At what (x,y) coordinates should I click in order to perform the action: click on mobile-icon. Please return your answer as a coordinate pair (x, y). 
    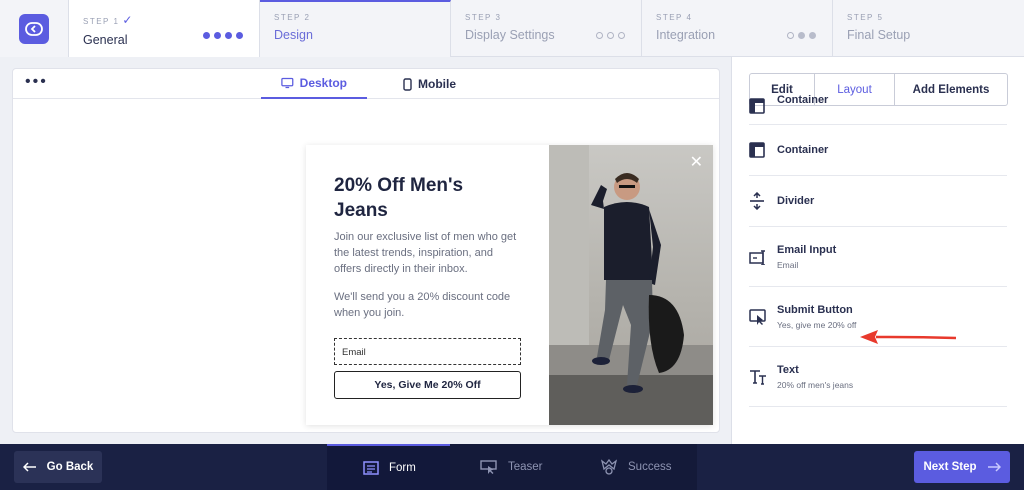
    Looking at the image, I should click on (407, 84).